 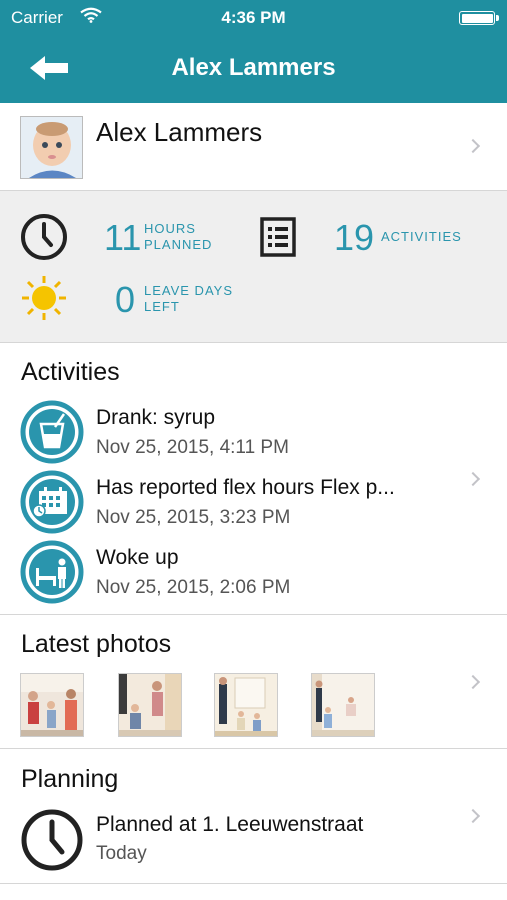 I want to click on flex-hours-icon, so click(x=52, y=502).